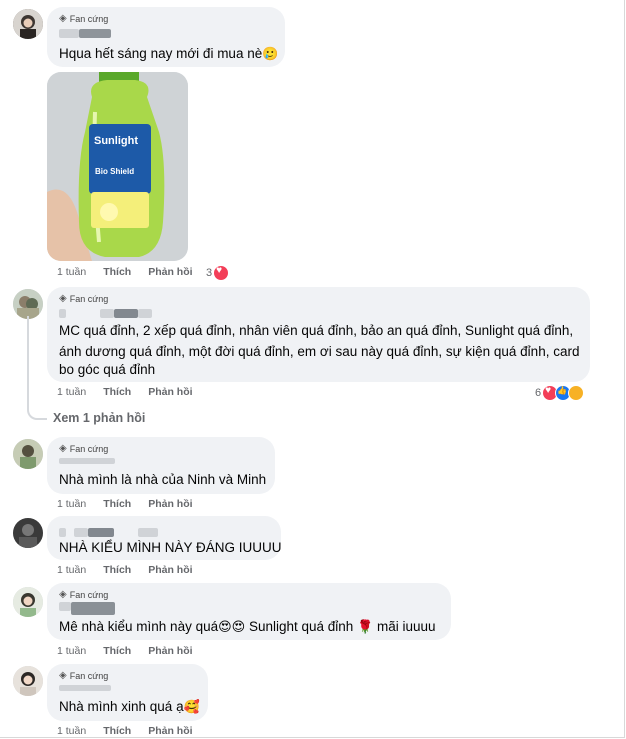 The height and width of the screenshot is (739, 626). I want to click on reply-thread-line, so click(37, 368).